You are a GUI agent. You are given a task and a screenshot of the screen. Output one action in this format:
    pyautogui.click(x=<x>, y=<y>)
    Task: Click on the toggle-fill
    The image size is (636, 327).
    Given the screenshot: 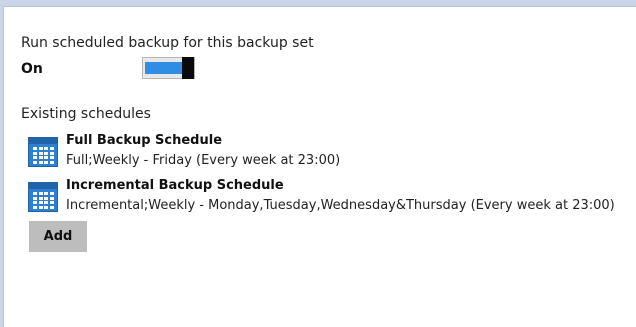 What is the action you would take?
    pyautogui.click(x=165, y=68)
    